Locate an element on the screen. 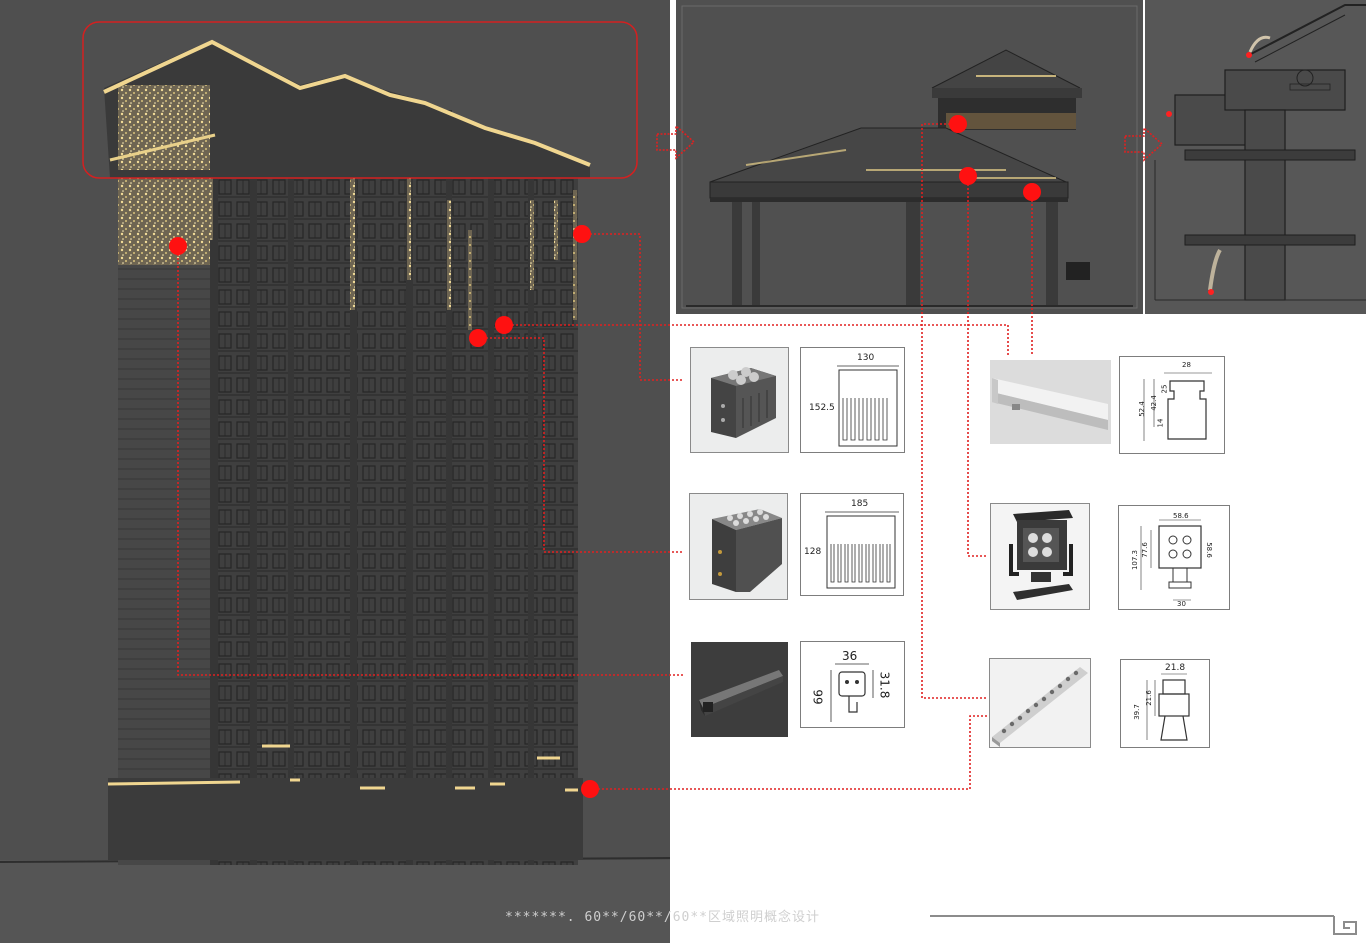 The width and height of the screenshot is (1366, 943). pavilion-elevation-panel is located at coordinates (909, 157).